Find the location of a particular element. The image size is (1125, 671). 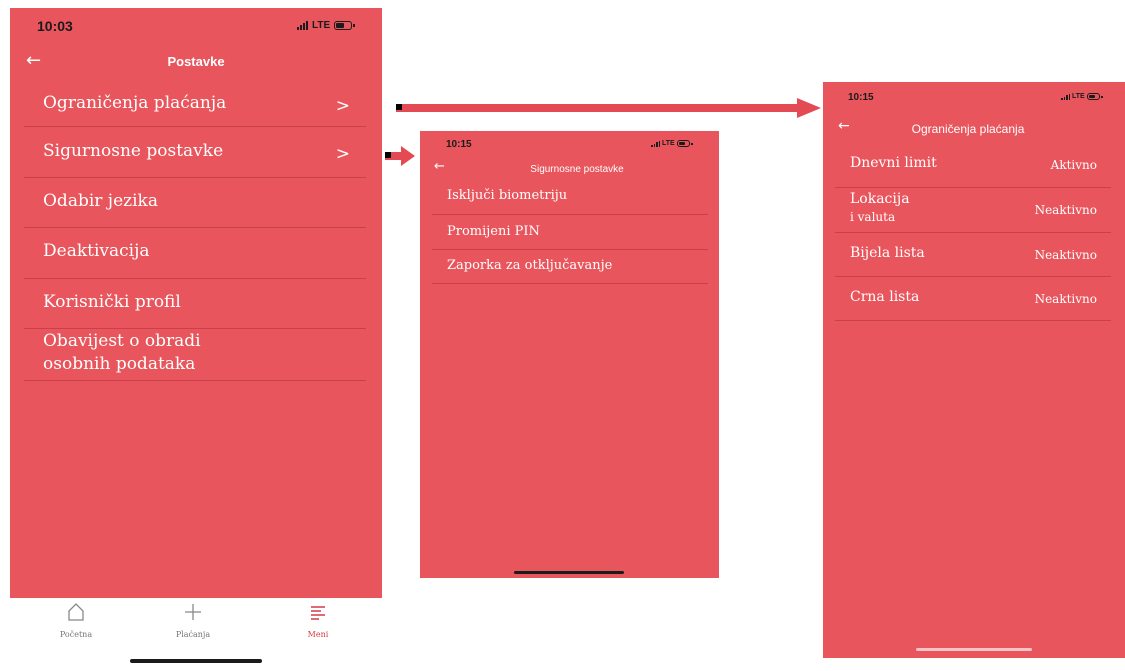

menu-item-change-pin: Promijeni PIN is located at coordinates (570, 232).